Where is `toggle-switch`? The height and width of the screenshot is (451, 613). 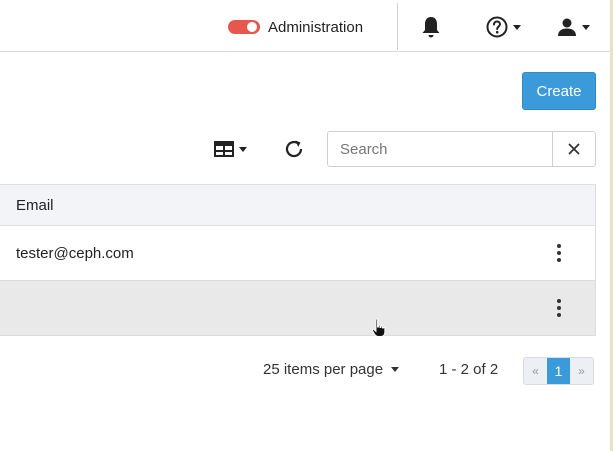
toggle-switch is located at coordinates (244, 27).